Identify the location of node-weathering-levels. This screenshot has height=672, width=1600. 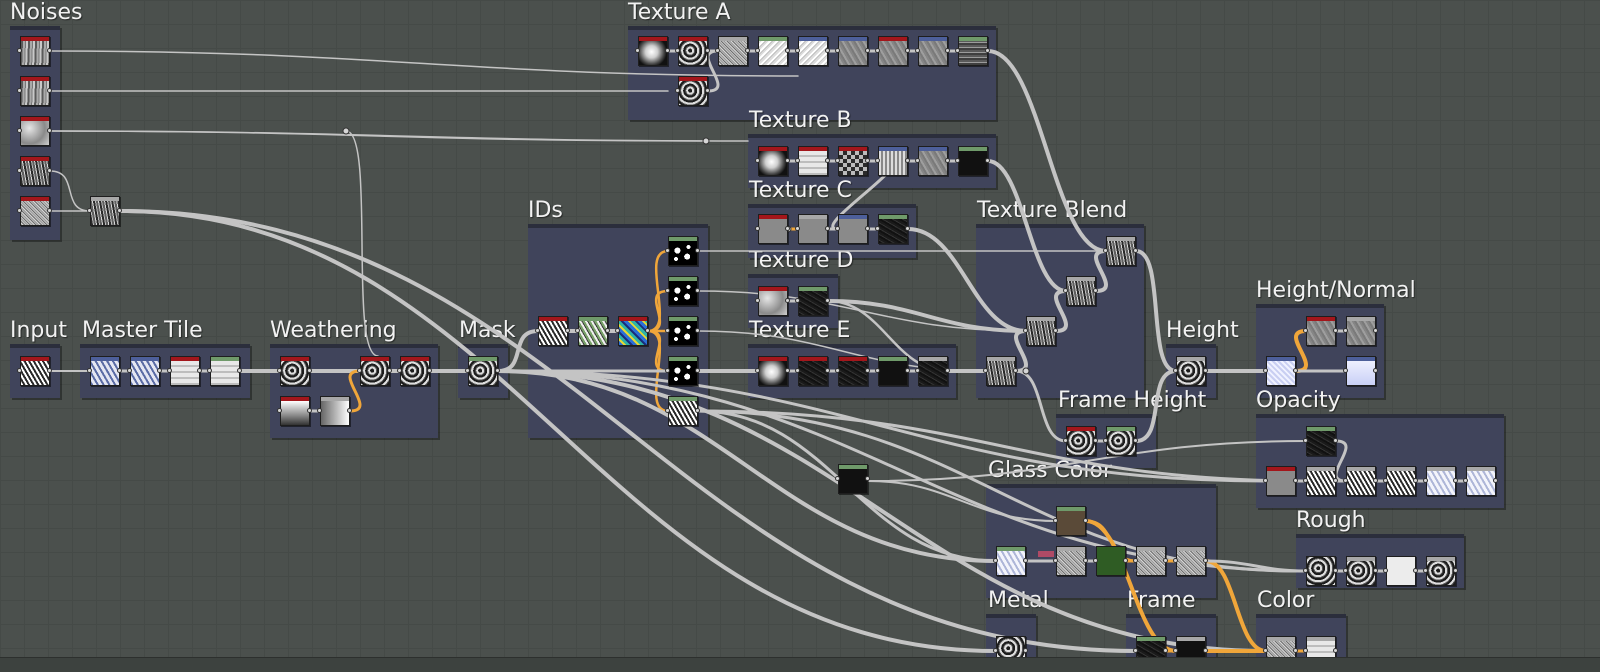
(335, 411).